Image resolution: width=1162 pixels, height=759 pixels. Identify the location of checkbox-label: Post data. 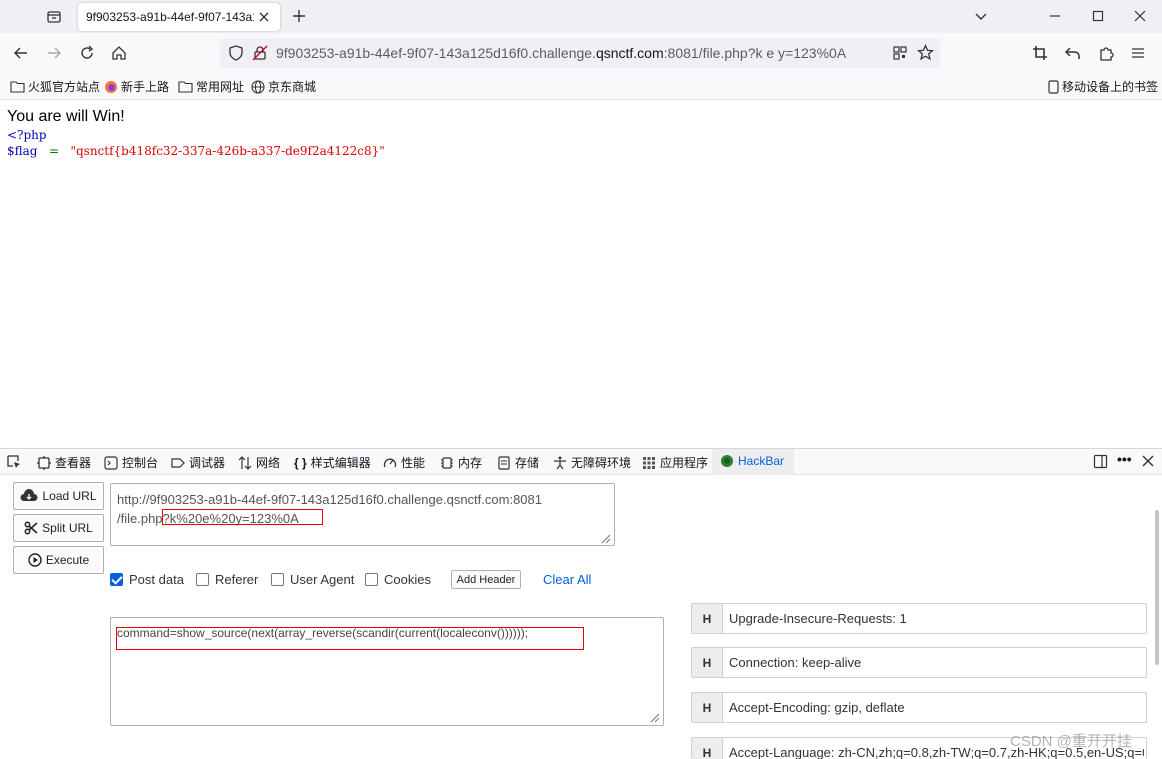
(156, 579).